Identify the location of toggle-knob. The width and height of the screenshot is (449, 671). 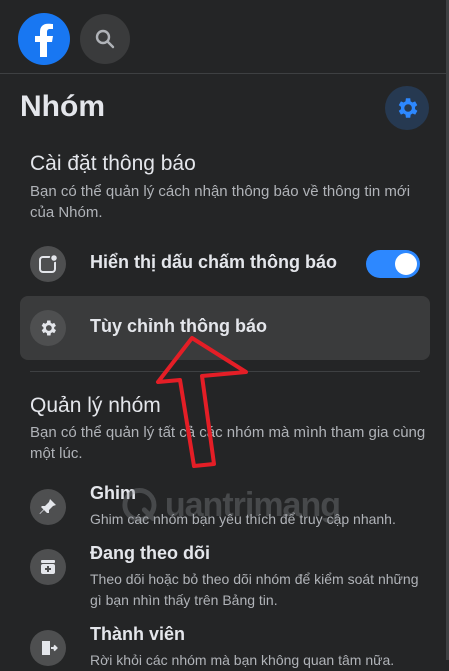
(406, 264).